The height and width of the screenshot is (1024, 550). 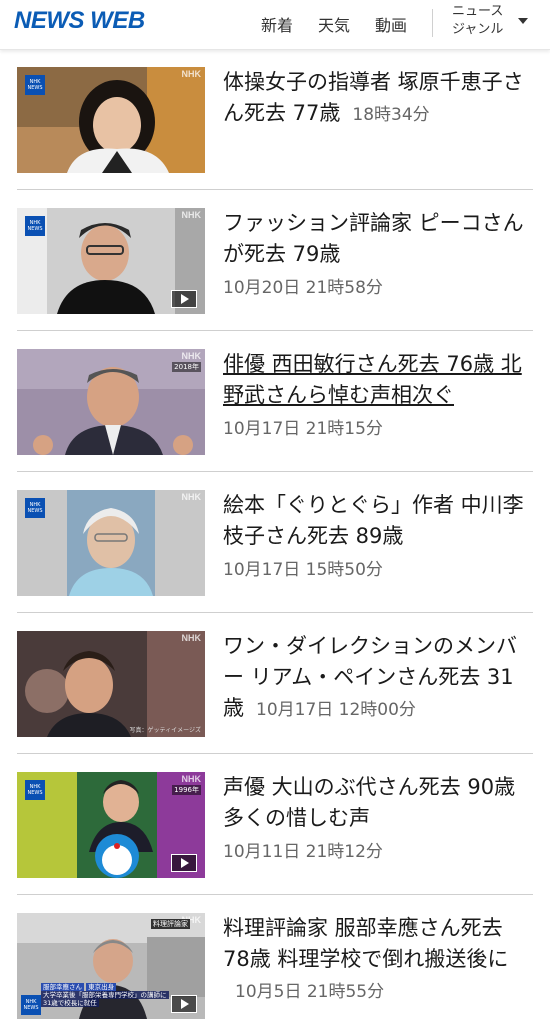 I want to click on nav-latest-link: 新着, so click(x=277, y=24).